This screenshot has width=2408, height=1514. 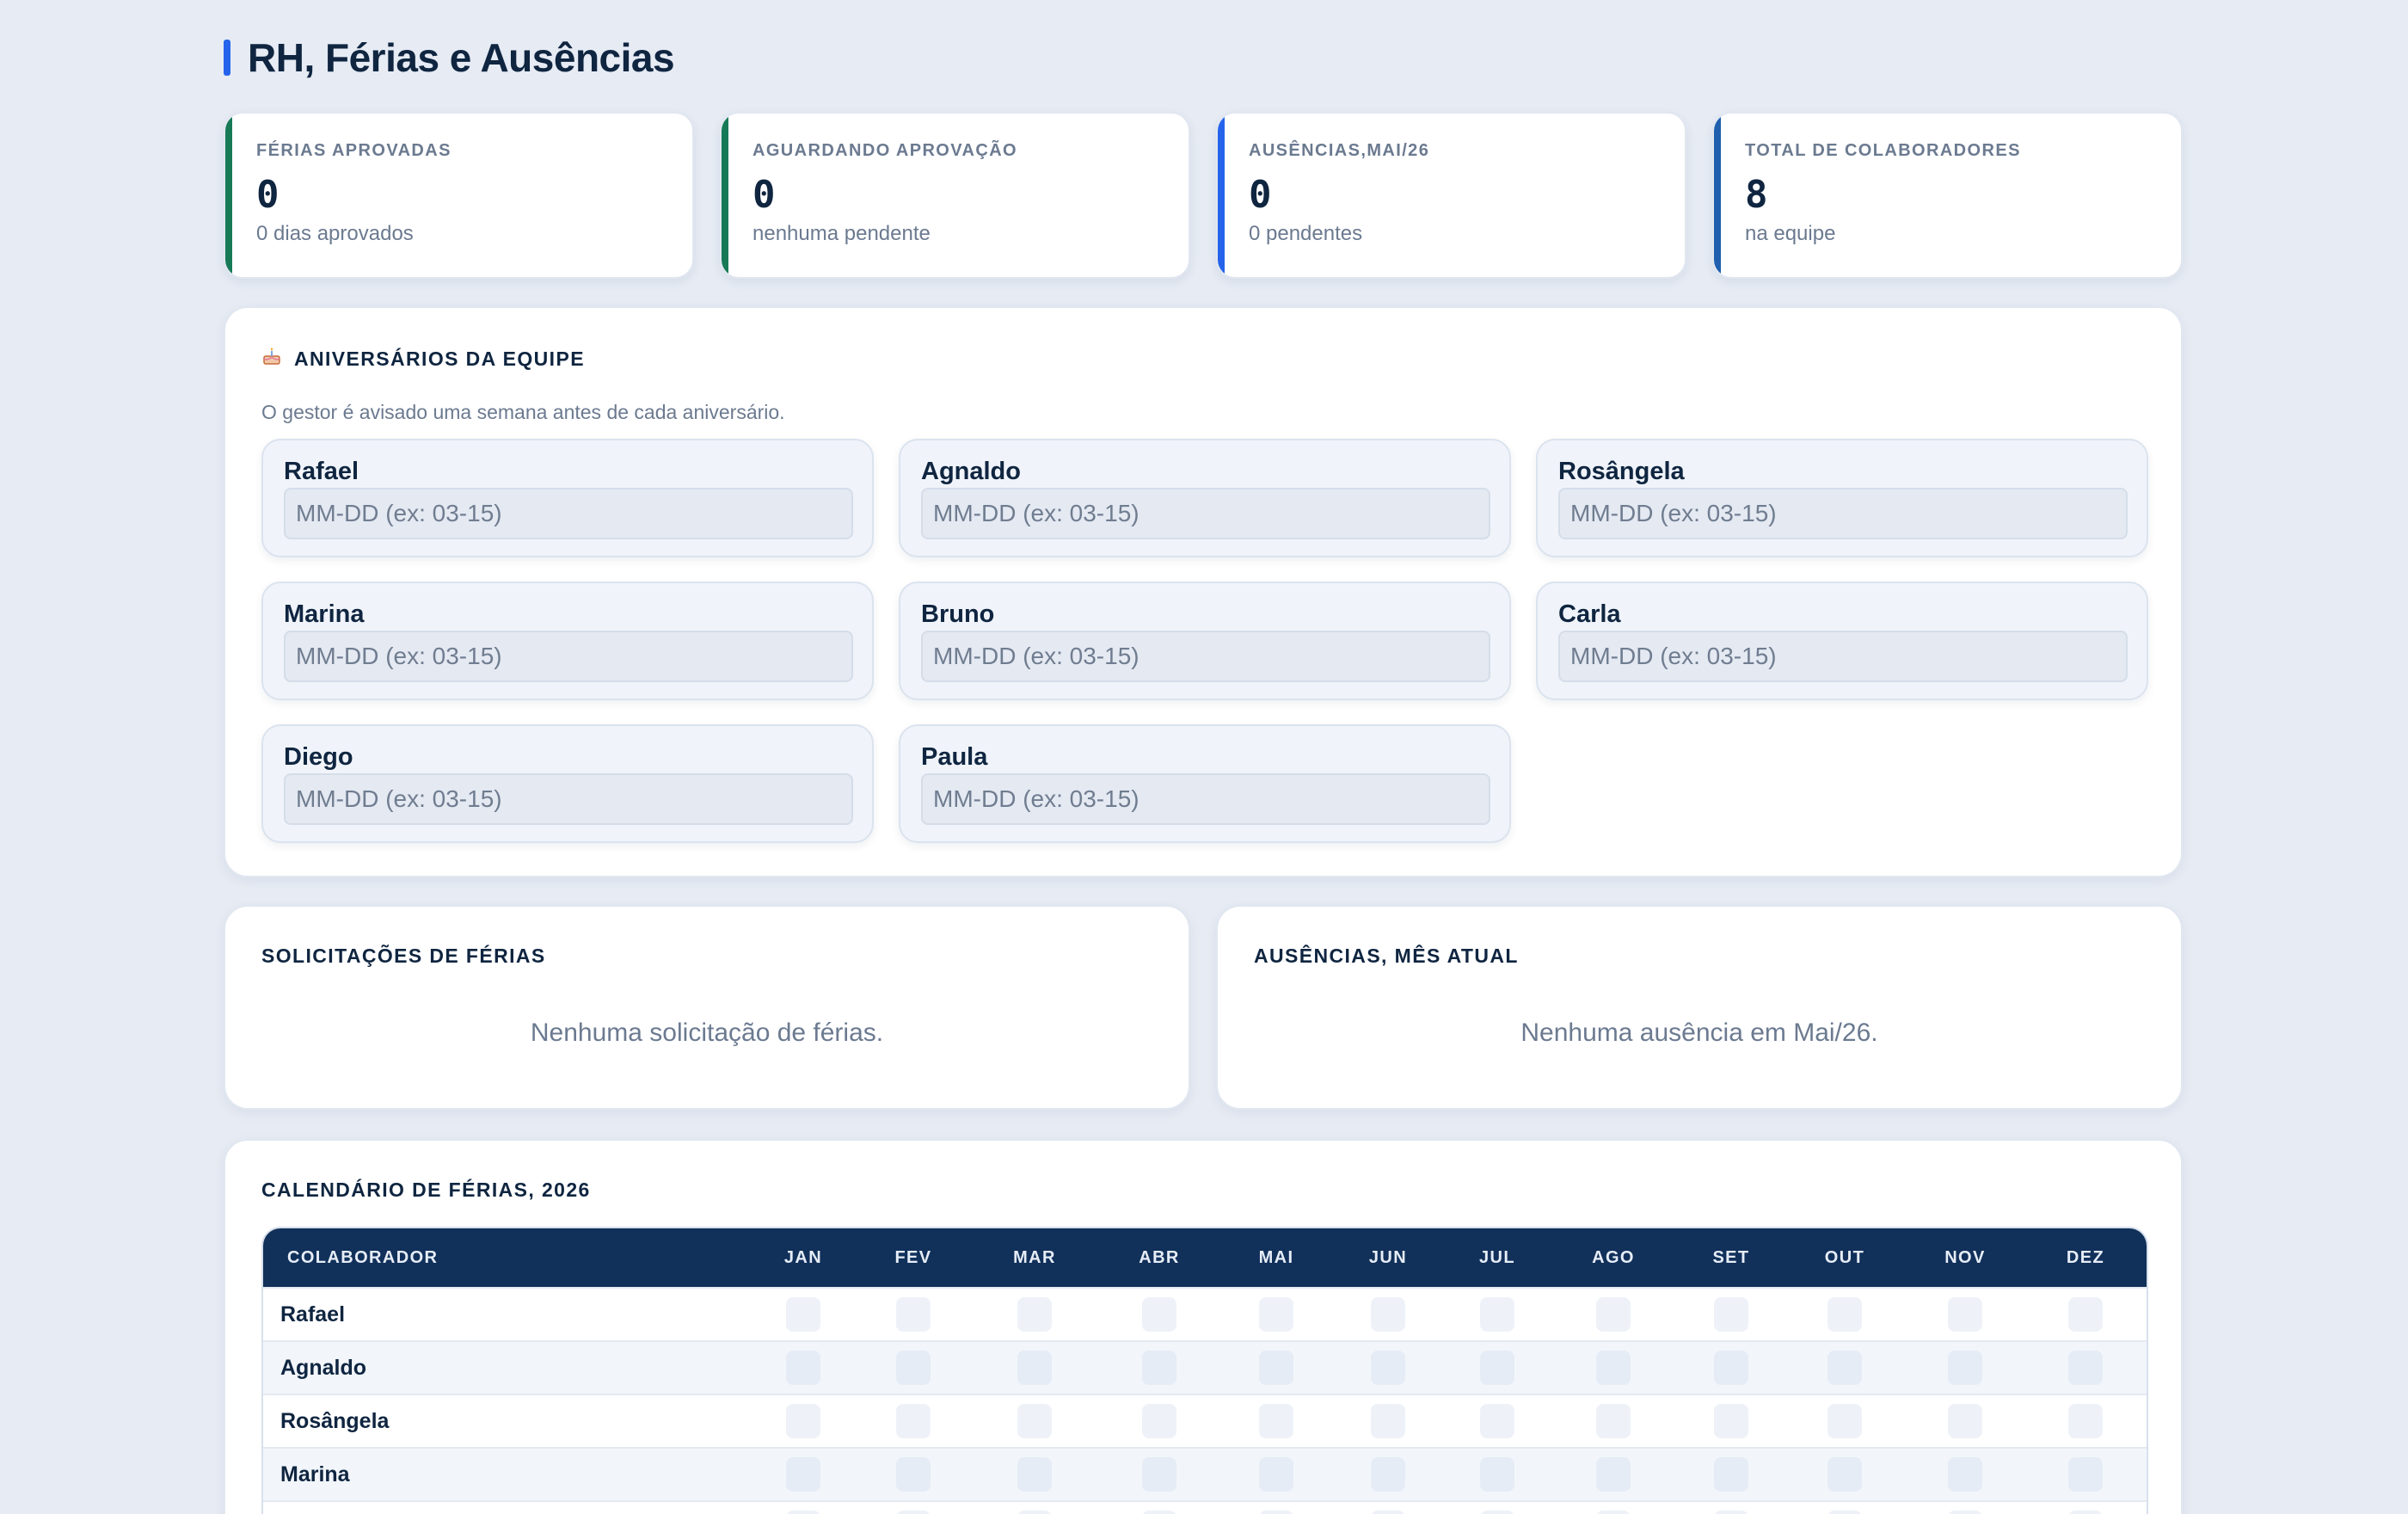 What do you see at coordinates (335, 234) in the screenshot?
I see `stat-subtext: 0 dias aprovados` at bounding box center [335, 234].